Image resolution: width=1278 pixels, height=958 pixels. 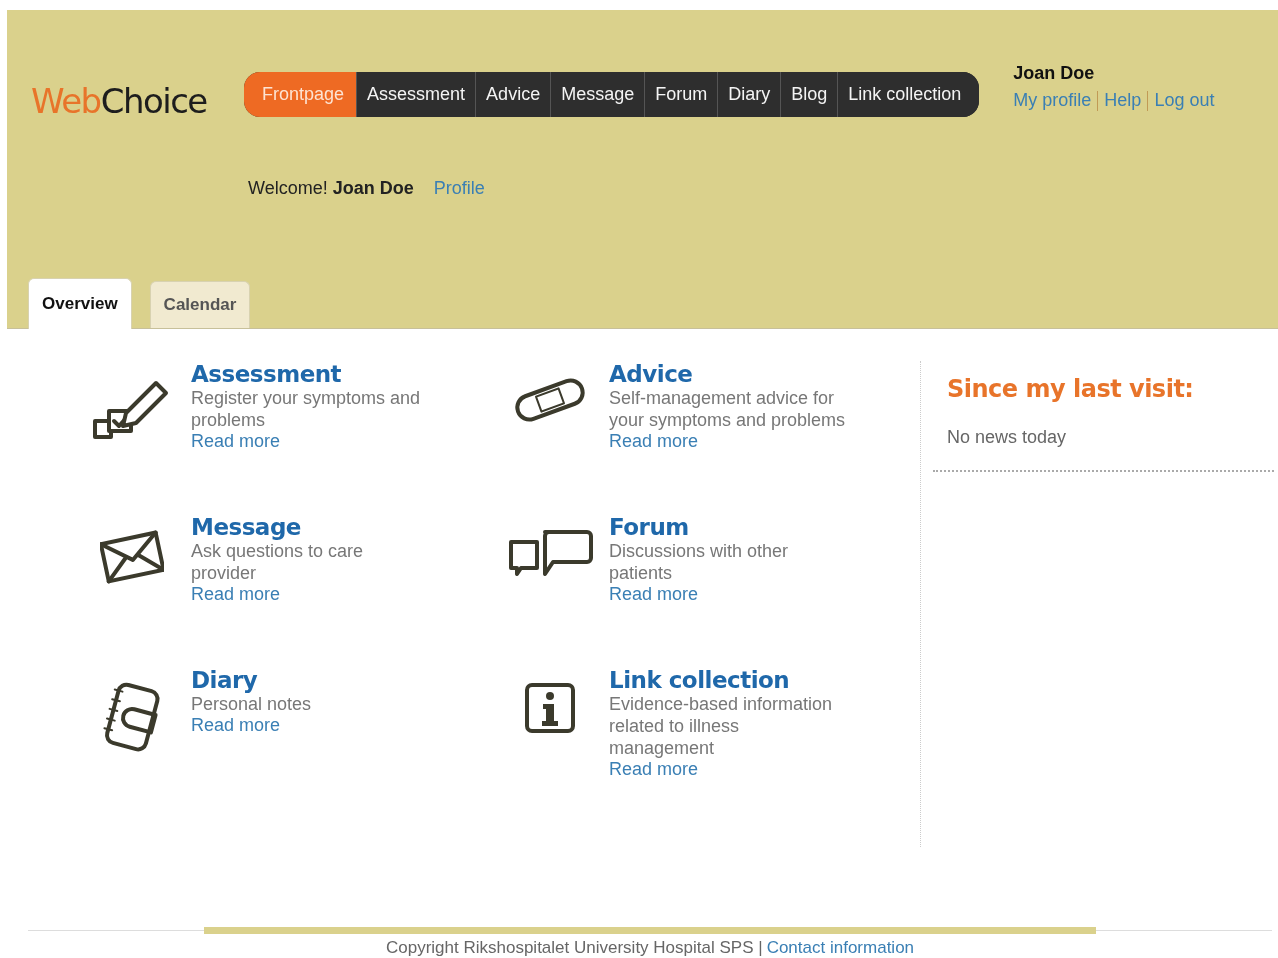 I want to click on info-icon, so click(x=549, y=708).